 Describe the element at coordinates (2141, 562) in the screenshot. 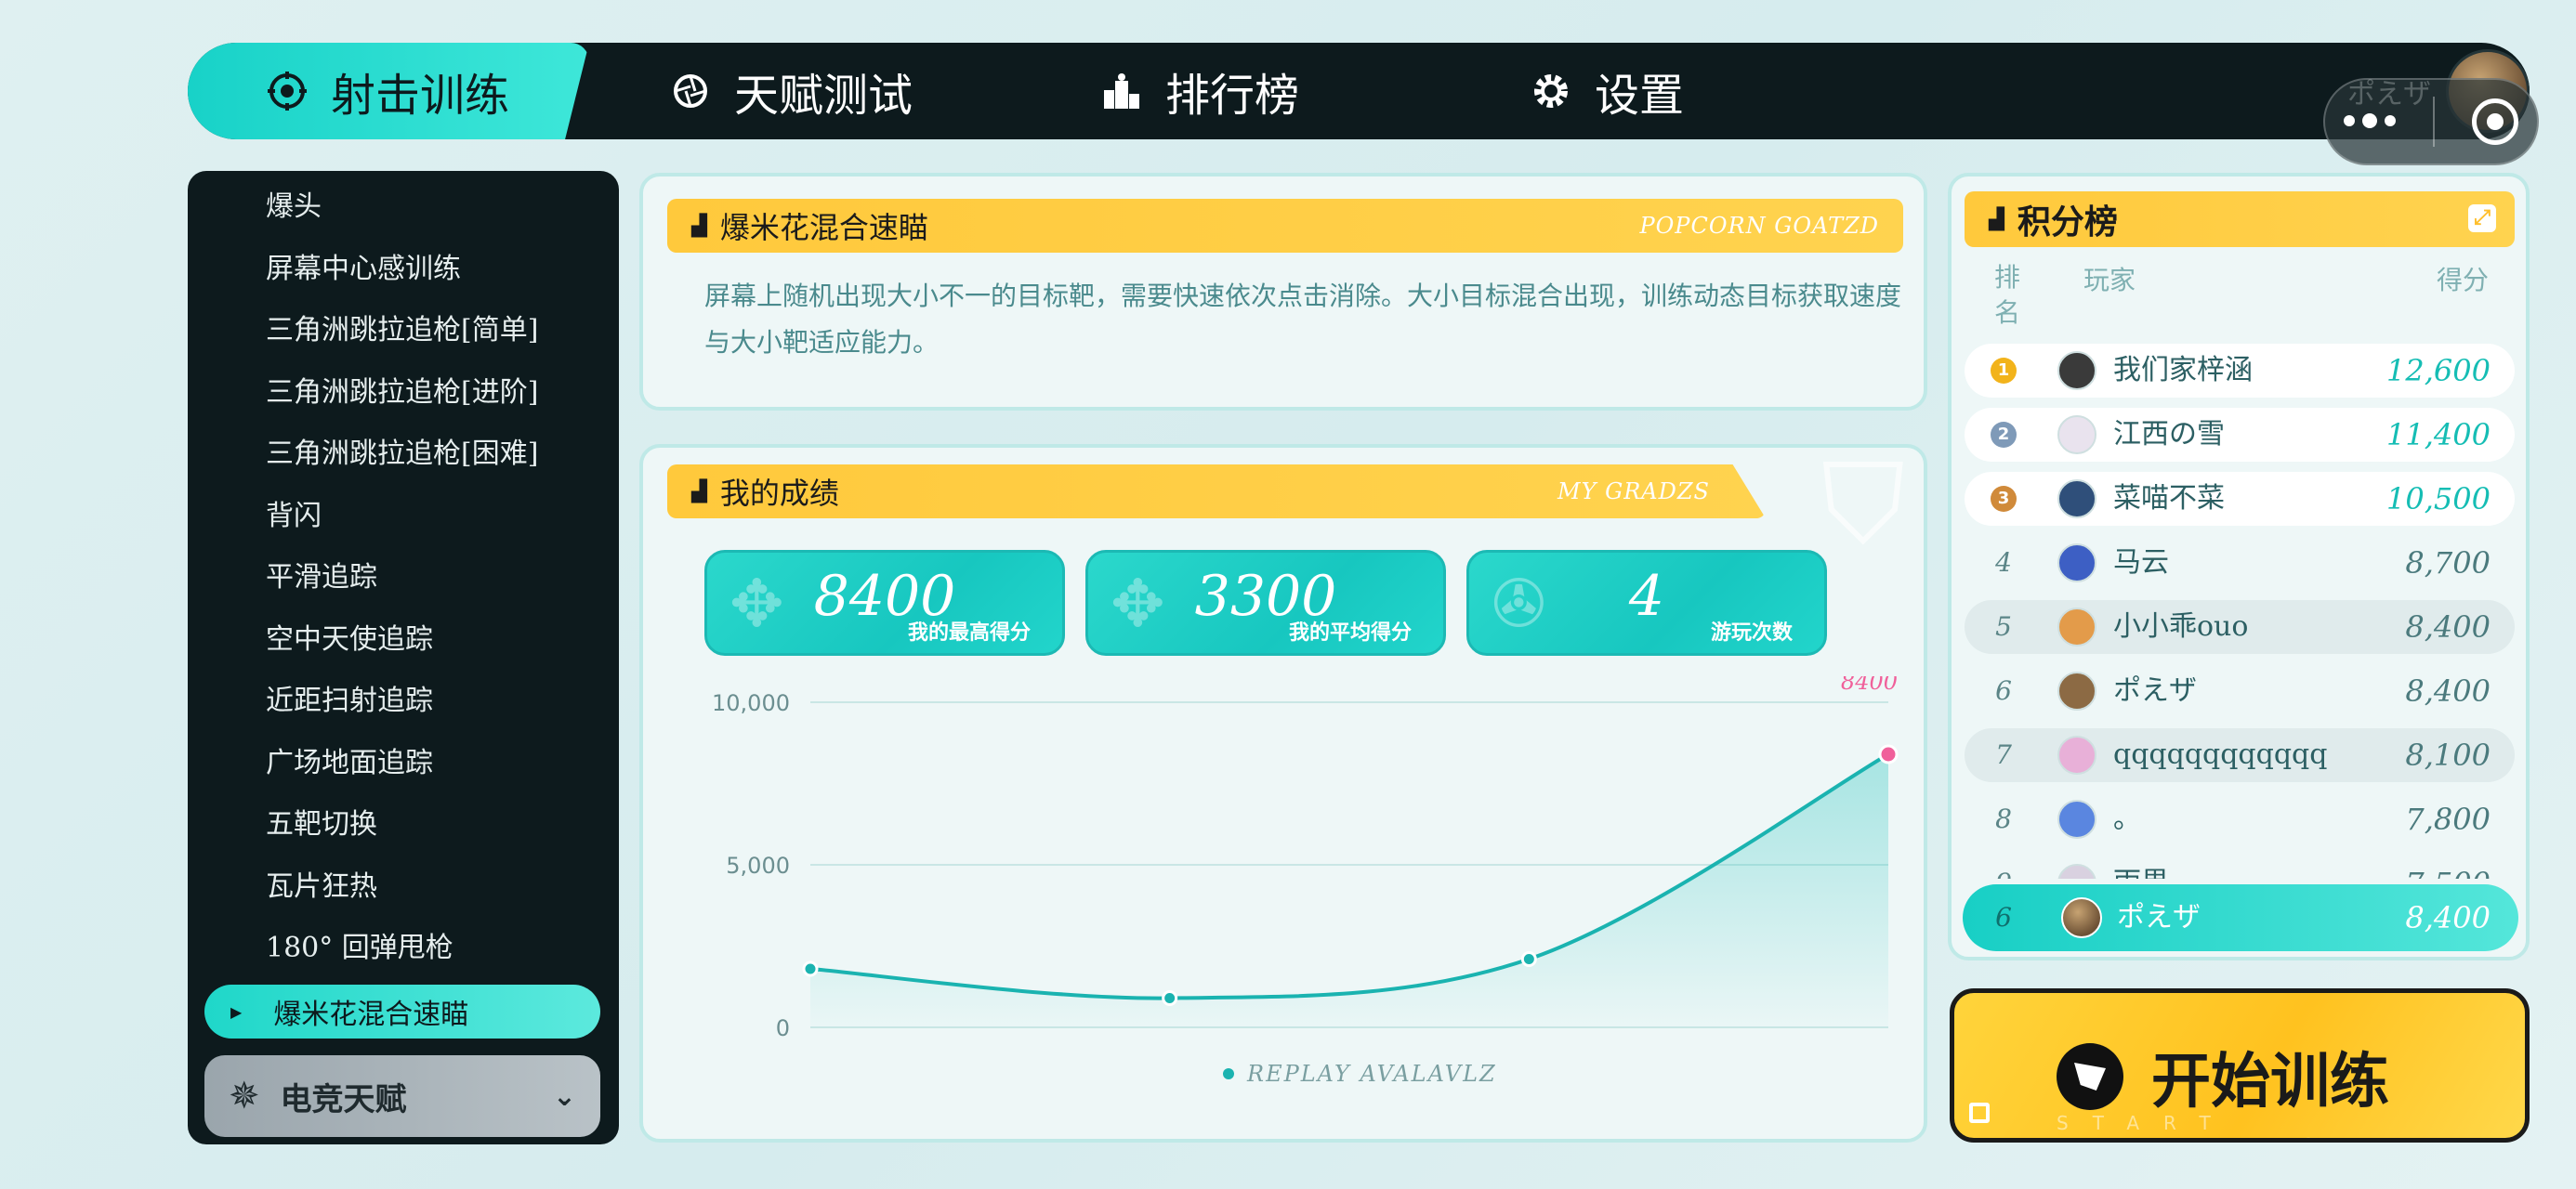

I see `row-player-name: 马云` at that location.